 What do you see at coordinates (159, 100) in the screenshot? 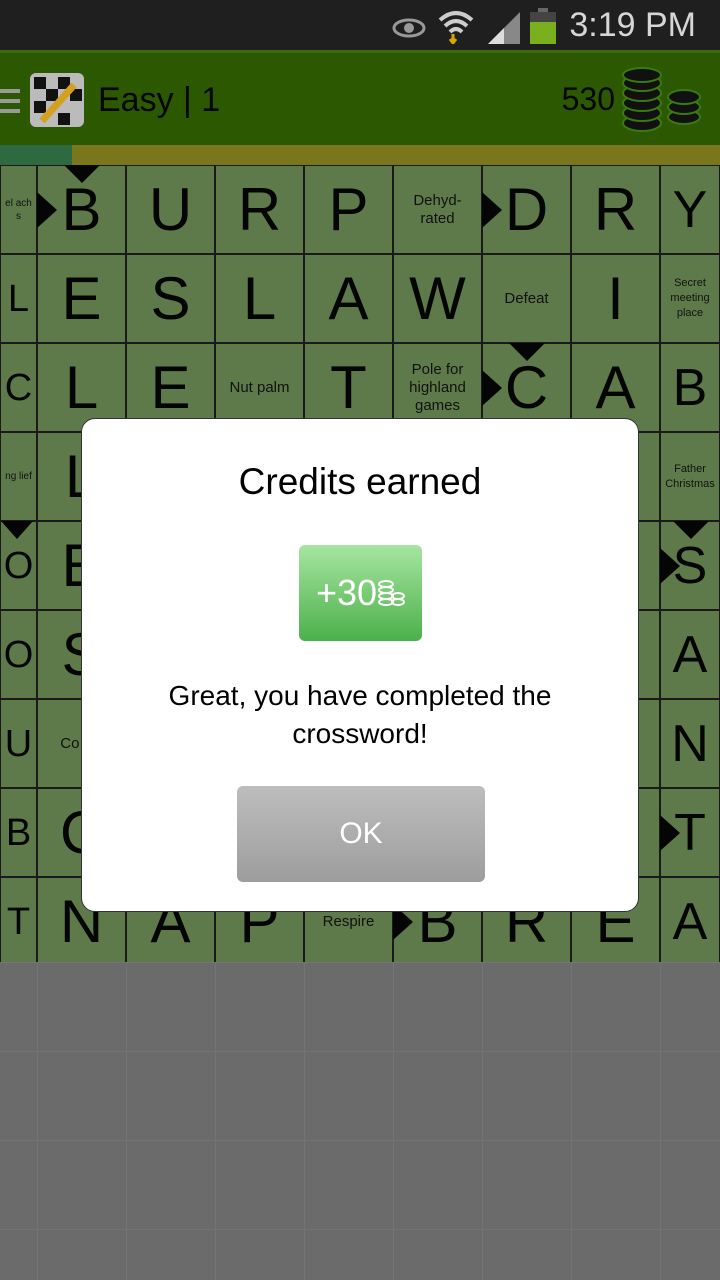
I see `level-title: Easy | 1` at bounding box center [159, 100].